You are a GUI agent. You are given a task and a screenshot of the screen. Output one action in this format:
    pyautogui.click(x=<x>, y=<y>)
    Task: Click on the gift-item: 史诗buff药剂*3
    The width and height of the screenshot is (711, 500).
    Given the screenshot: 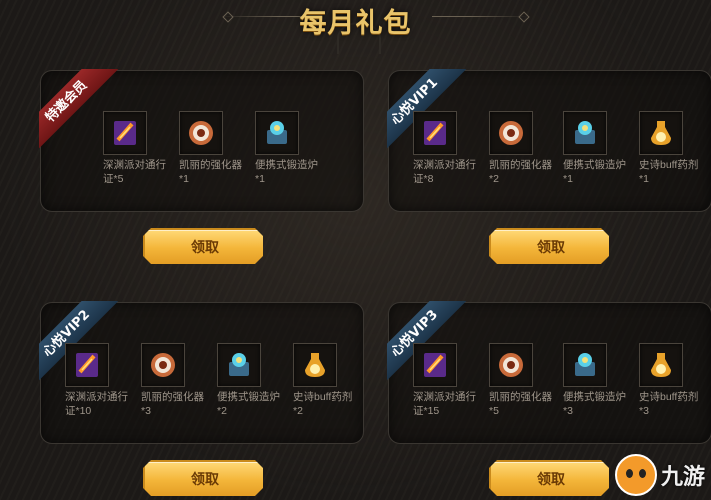 What is the action you would take?
    pyautogui.click(x=669, y=380)
    